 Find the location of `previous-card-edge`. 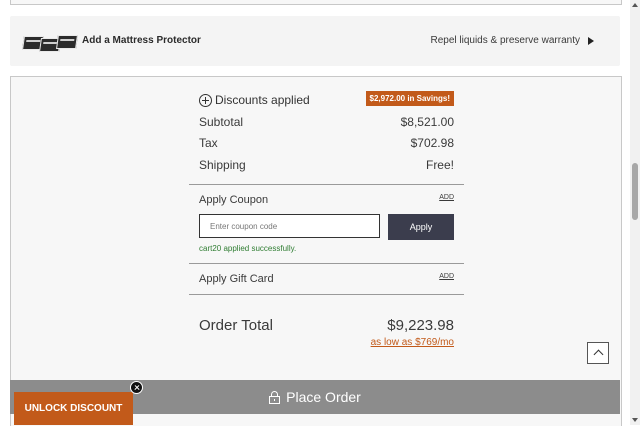

previous-card-edge is located at coordinates (316, 2).